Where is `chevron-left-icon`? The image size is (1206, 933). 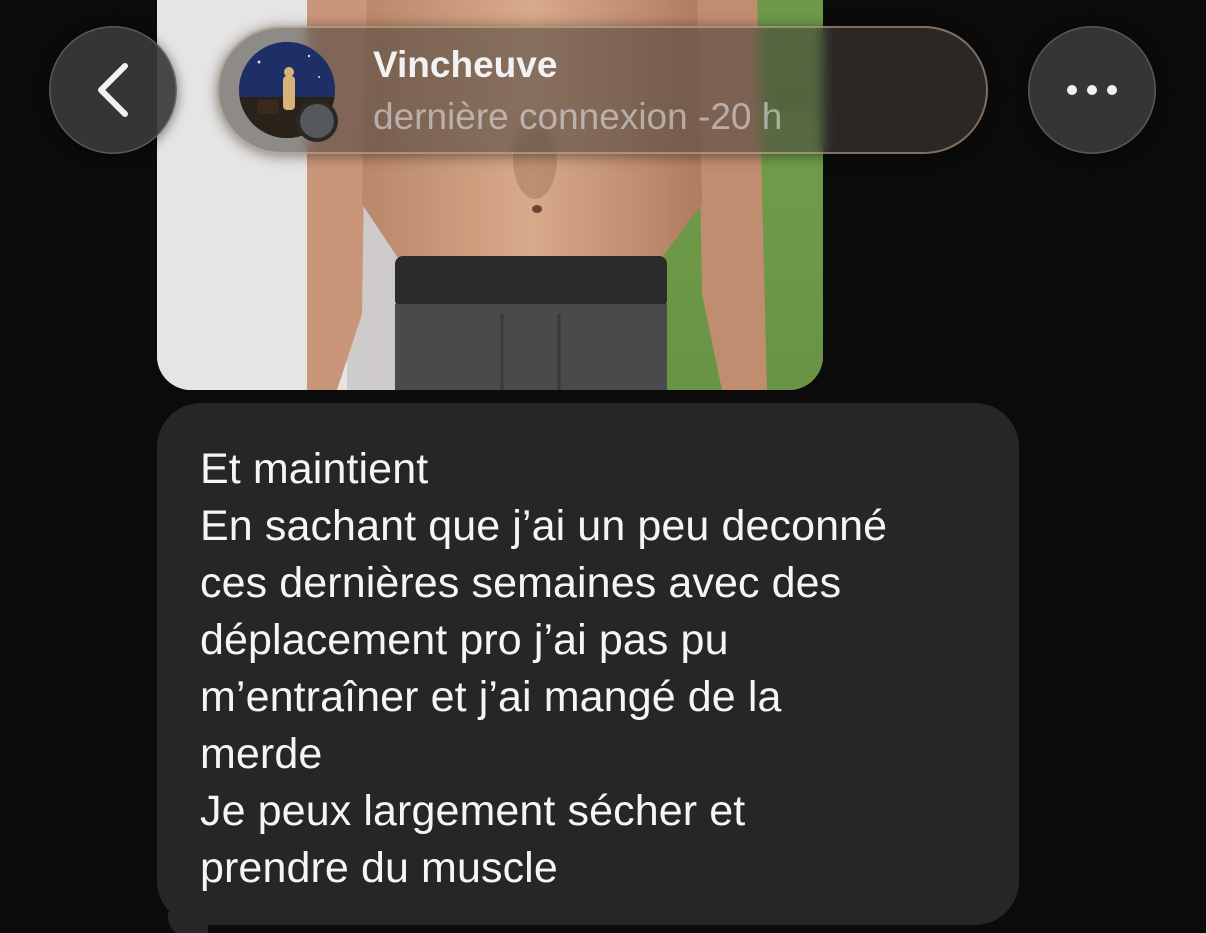 chevron-left-icon is located at coordinates (113, 90).